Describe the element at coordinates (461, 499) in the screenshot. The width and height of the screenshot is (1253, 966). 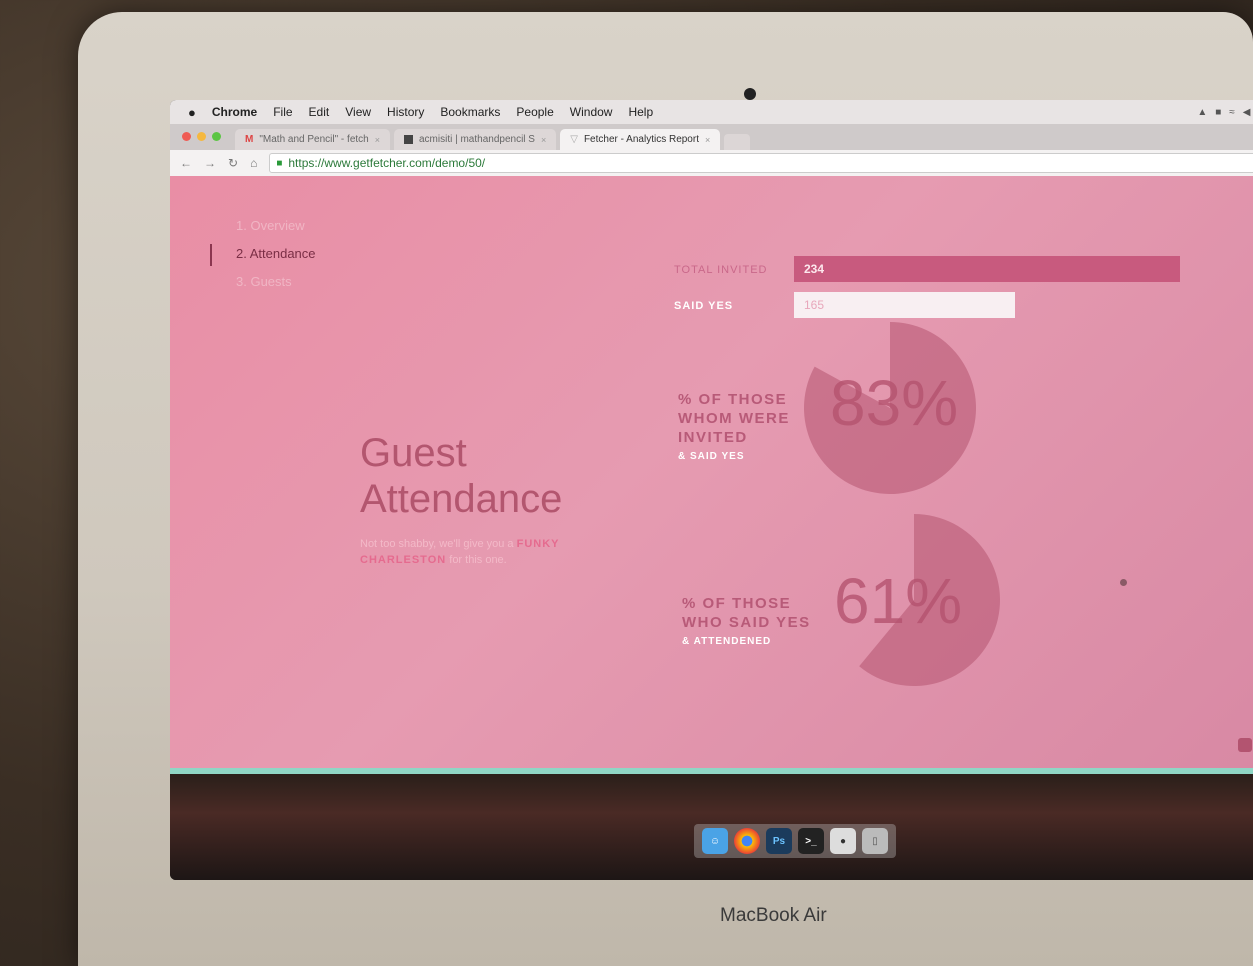
I see `title-line-2: Attendance` at that location.